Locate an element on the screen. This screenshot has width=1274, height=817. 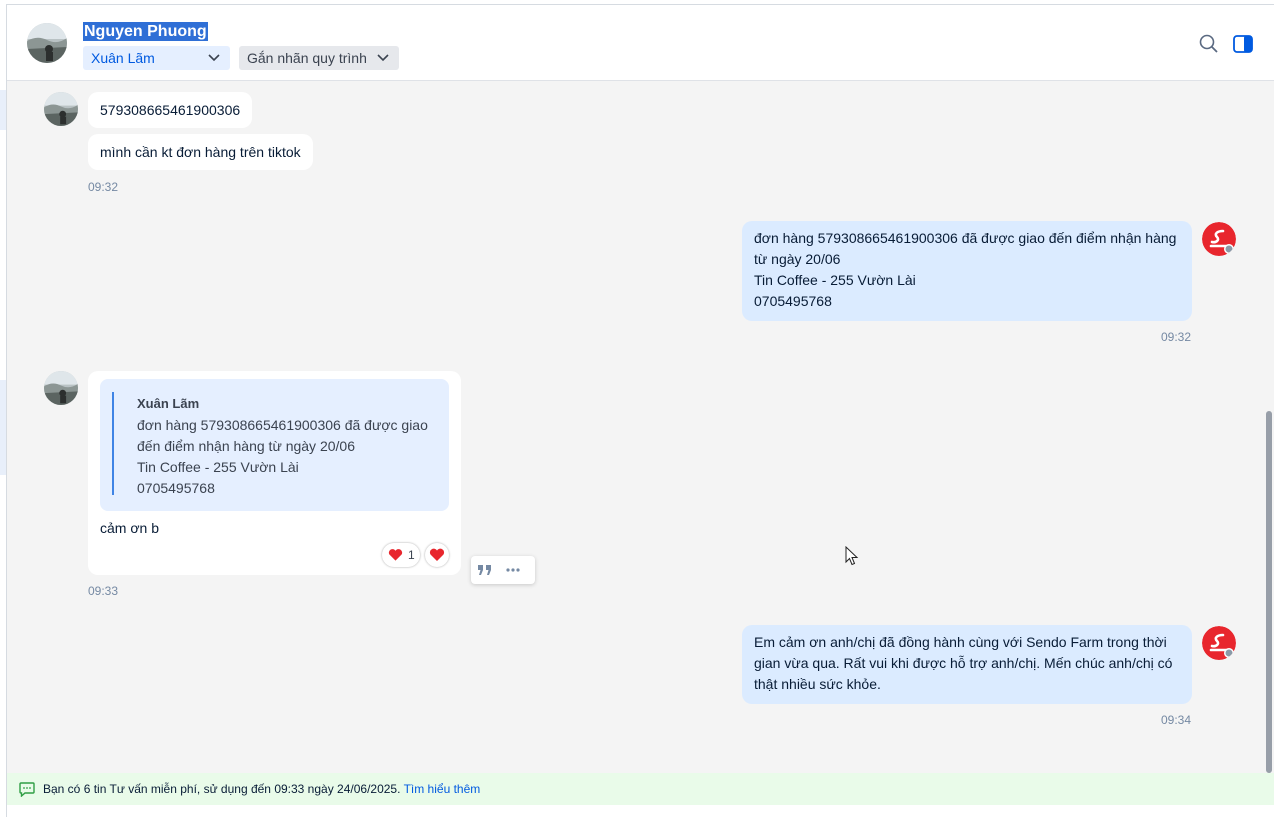
react-button is located at coordinates (437, 555).